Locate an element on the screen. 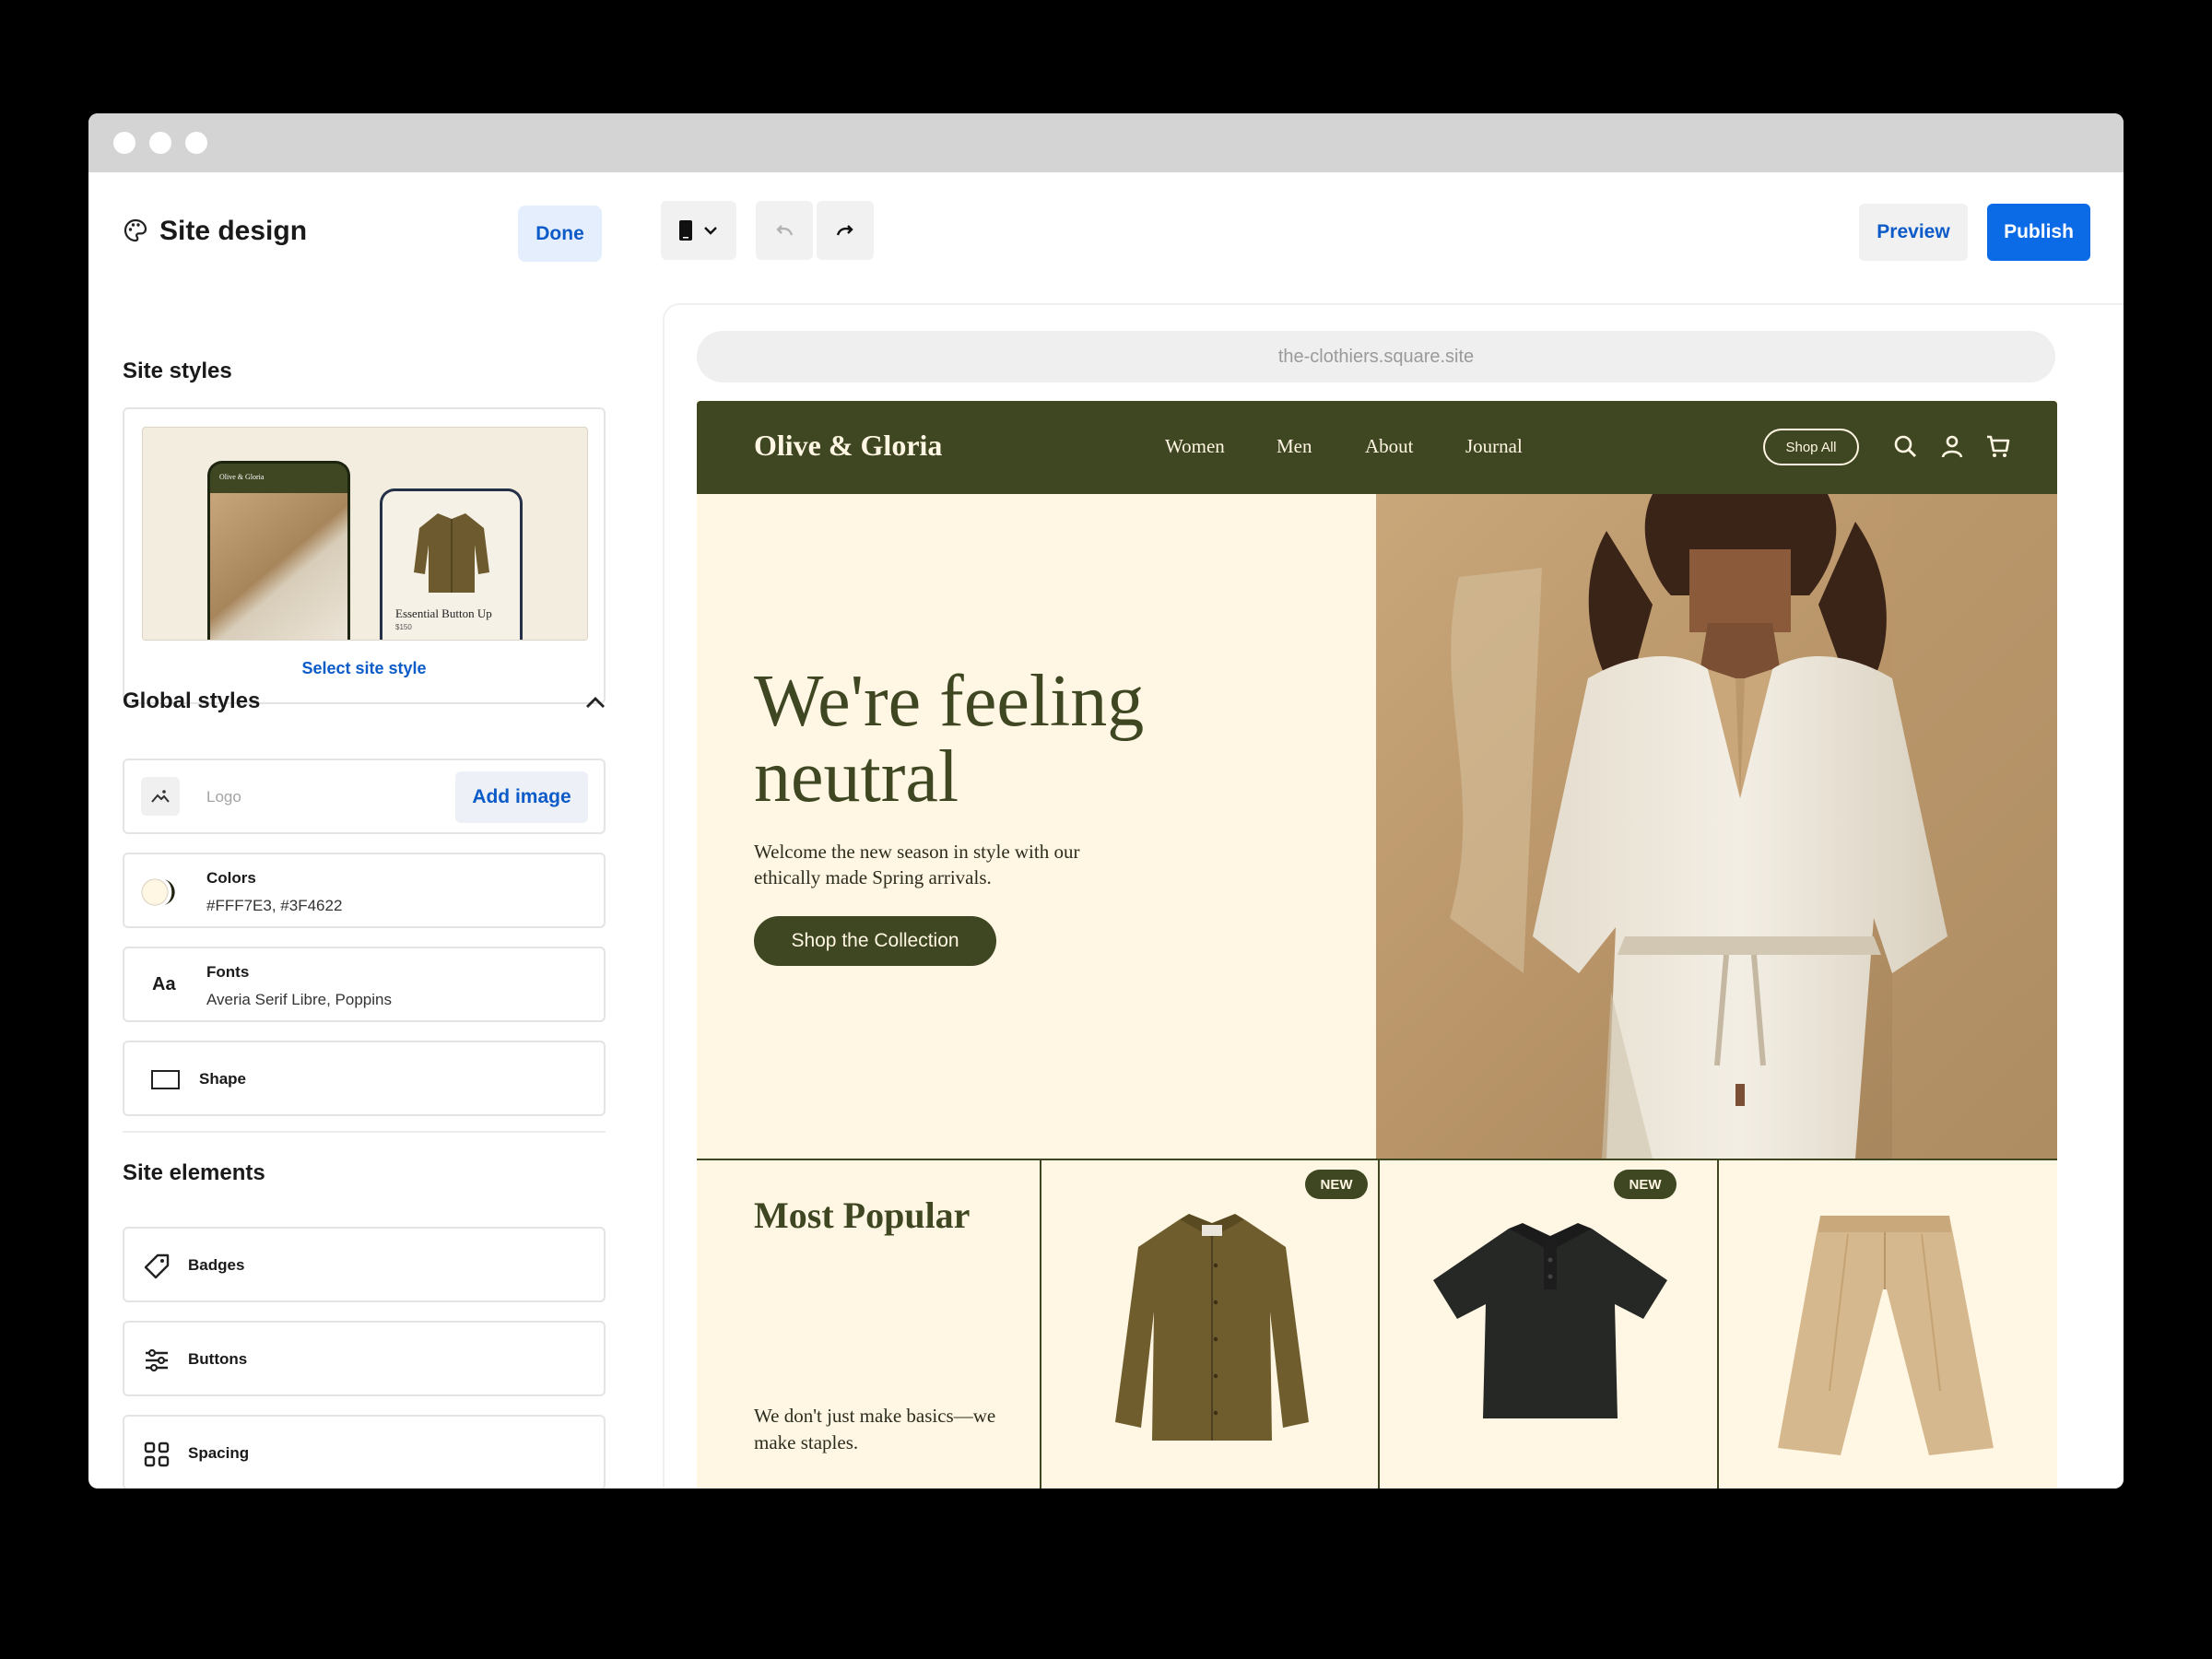 This screenshot has width=2212, height=1659. select-site-style-link: Select site style is located at coordinates (364, 668).